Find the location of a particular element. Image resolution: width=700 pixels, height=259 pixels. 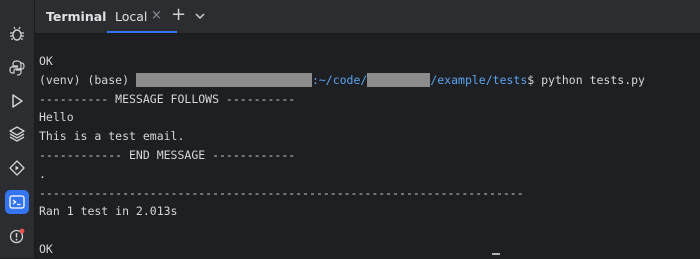

problems-icon is located at coordinates (17, 236).